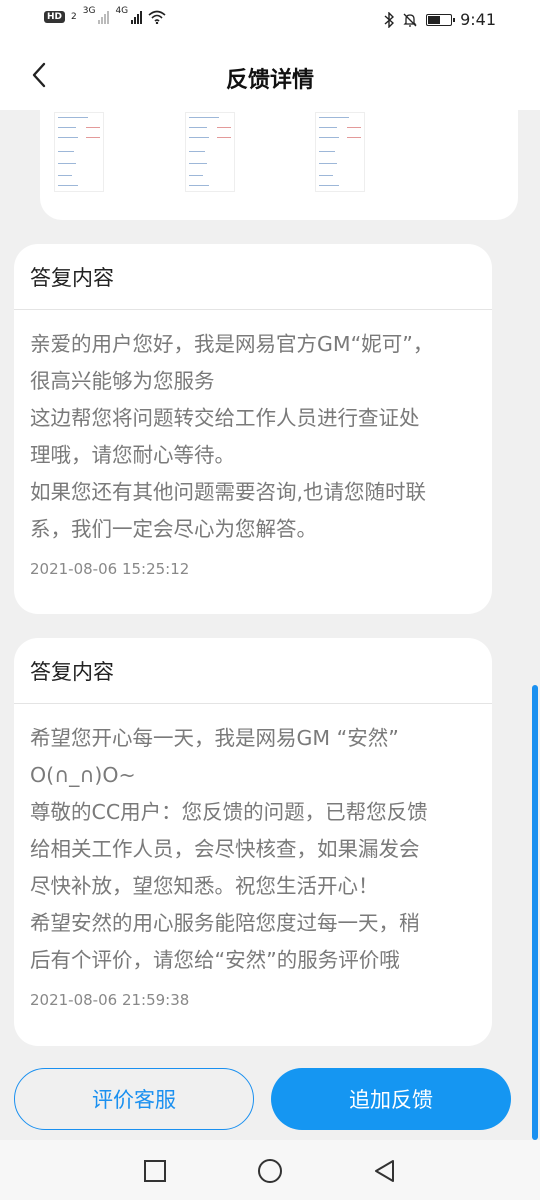  I want to click on status-time: 9:41, so click(478, 19).